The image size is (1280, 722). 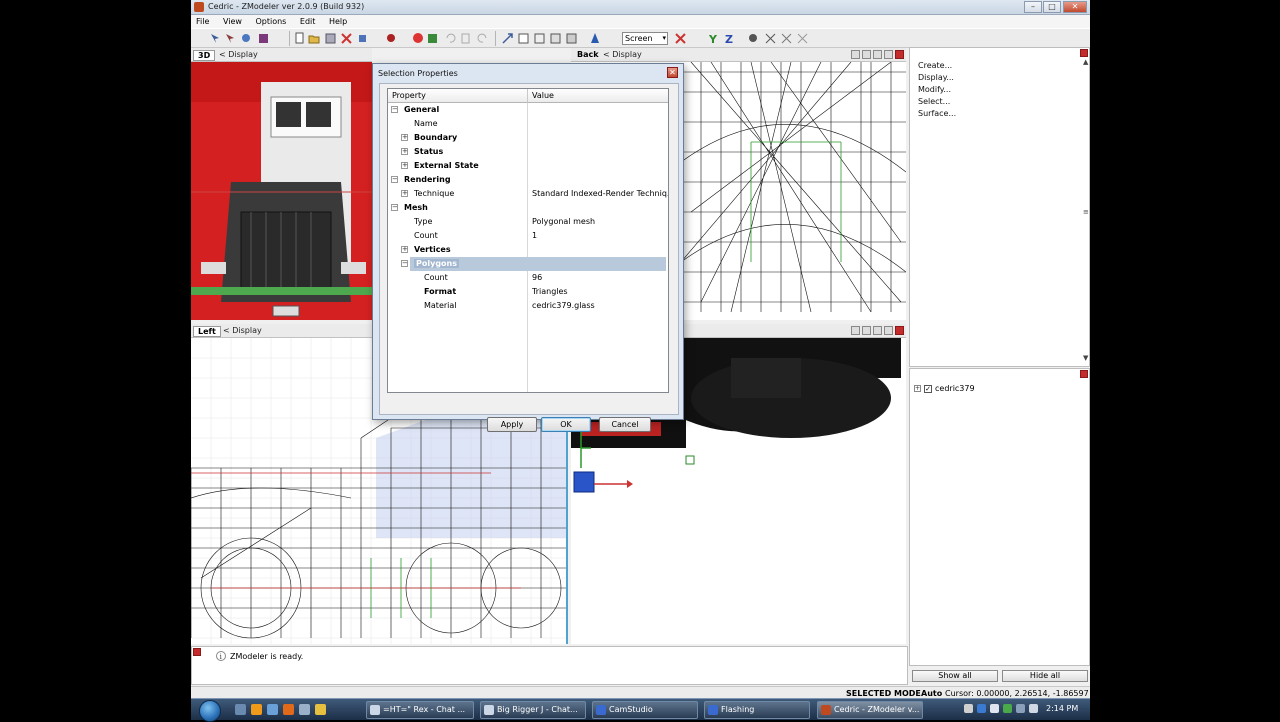 I want to click on move-tool-icon, so click(x=507, y=38).